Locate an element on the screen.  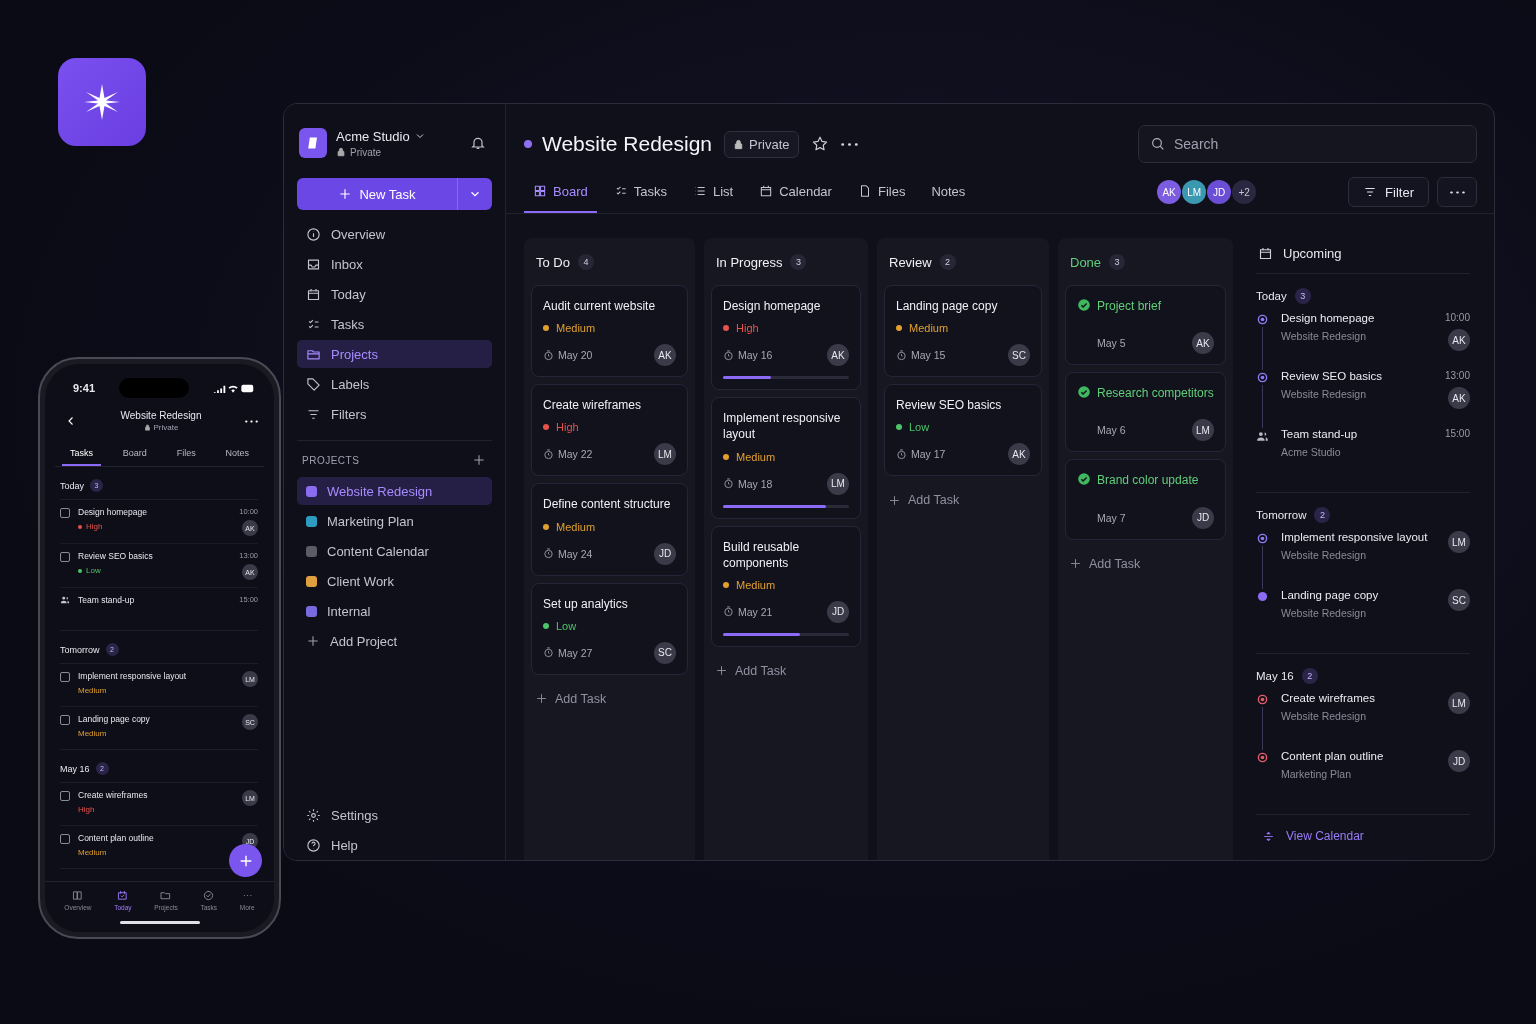
group-label: Tomorrow is located at coordinates (1281, 515).